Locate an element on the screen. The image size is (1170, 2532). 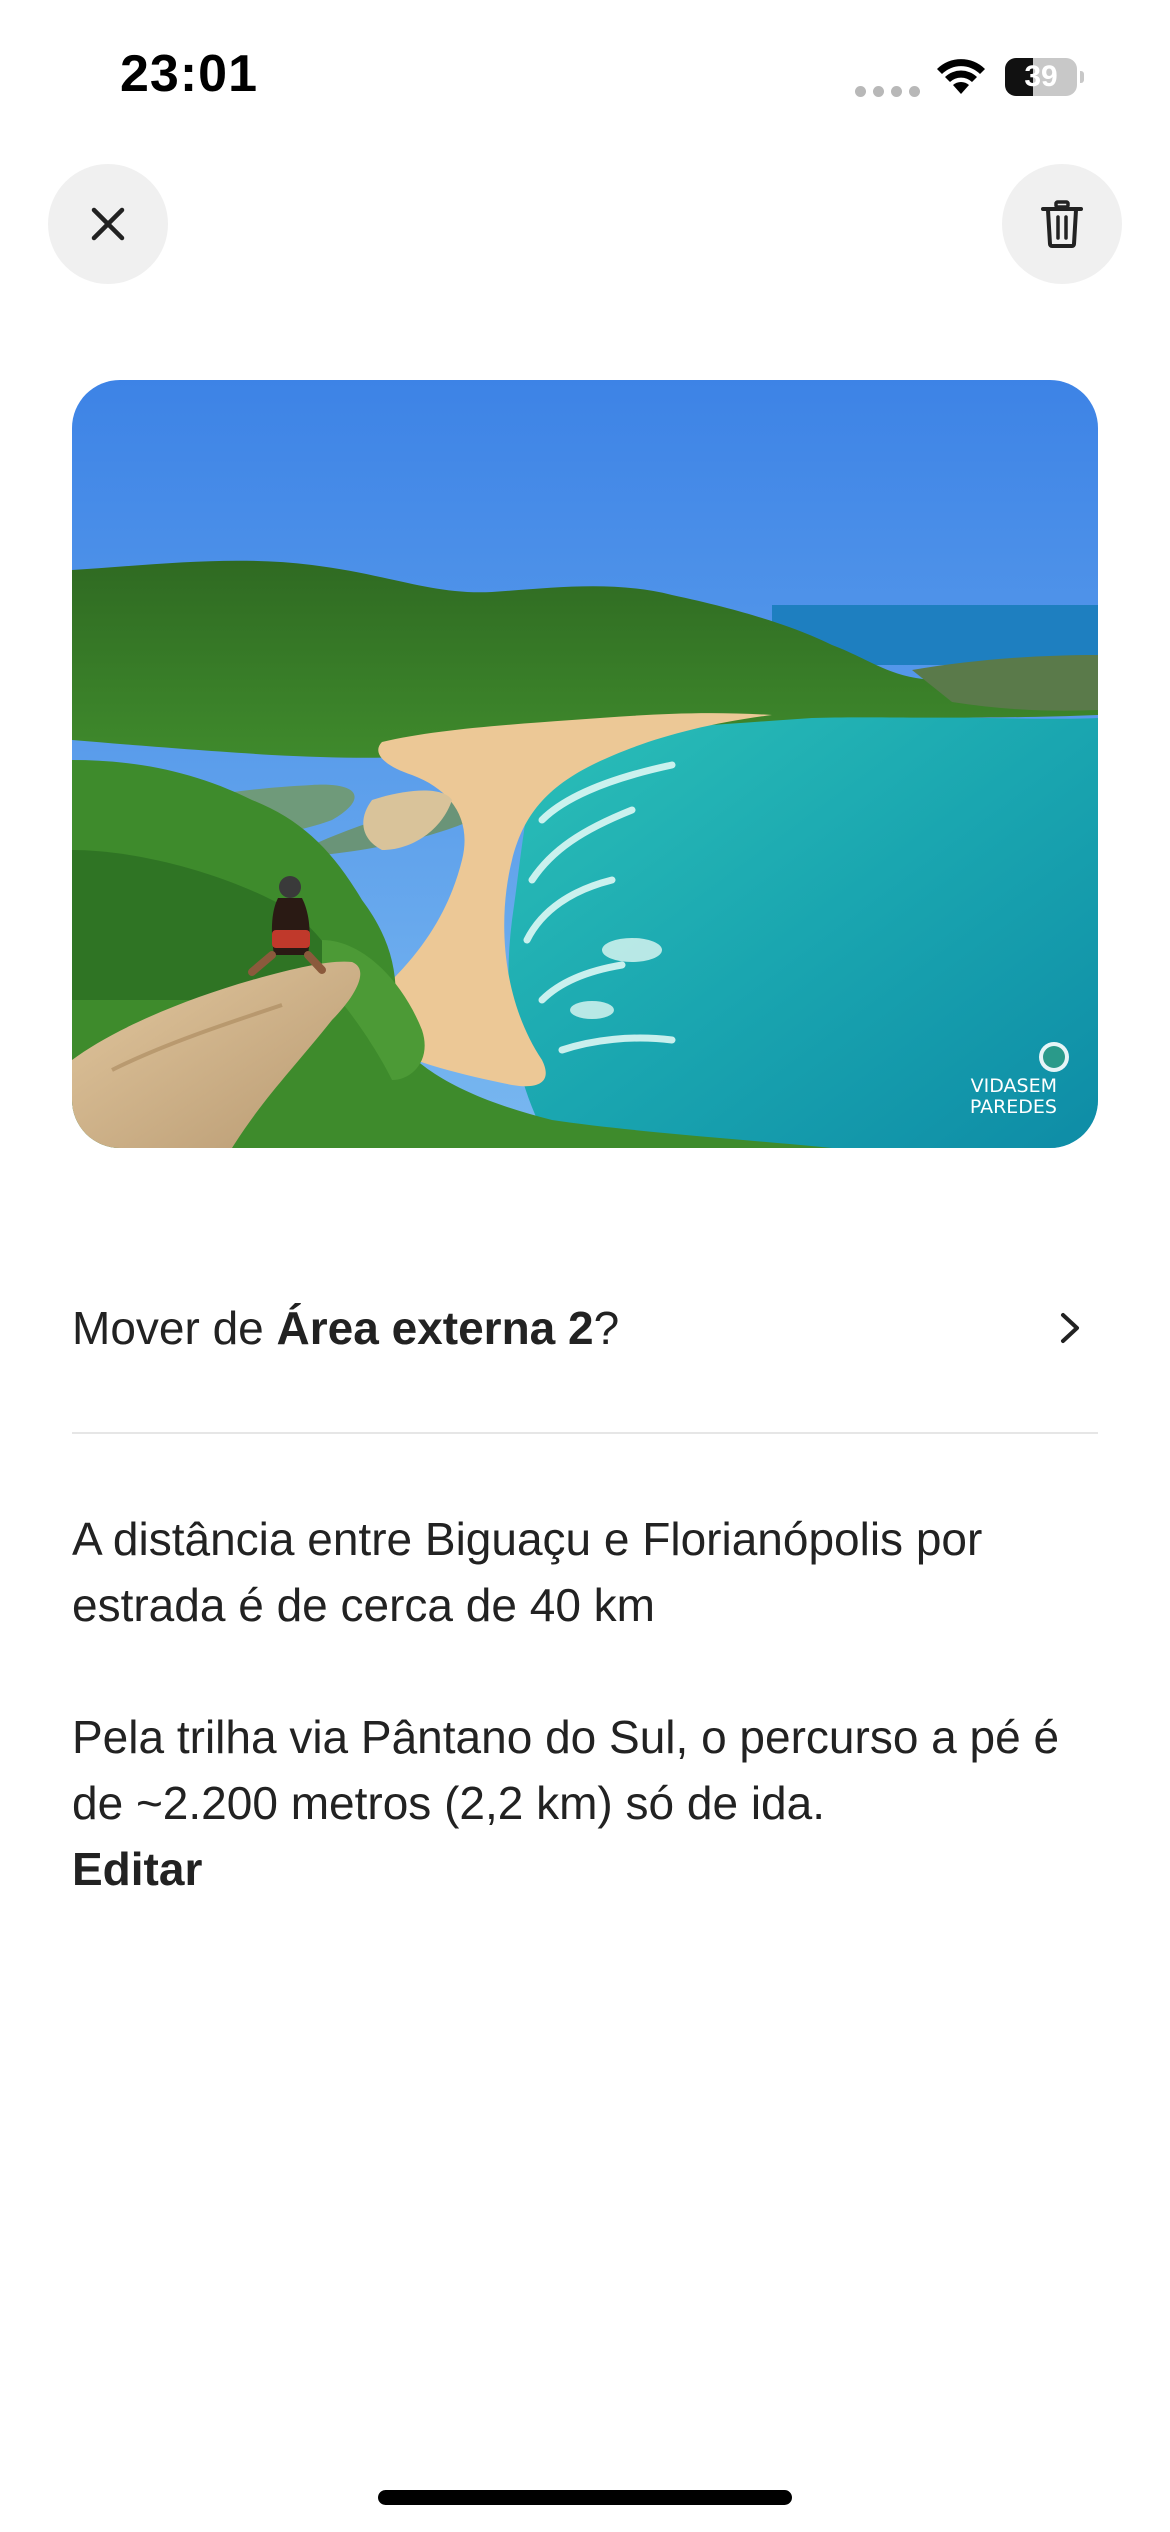
battery-indicator: 39 is located at coordinates (1044, 77).